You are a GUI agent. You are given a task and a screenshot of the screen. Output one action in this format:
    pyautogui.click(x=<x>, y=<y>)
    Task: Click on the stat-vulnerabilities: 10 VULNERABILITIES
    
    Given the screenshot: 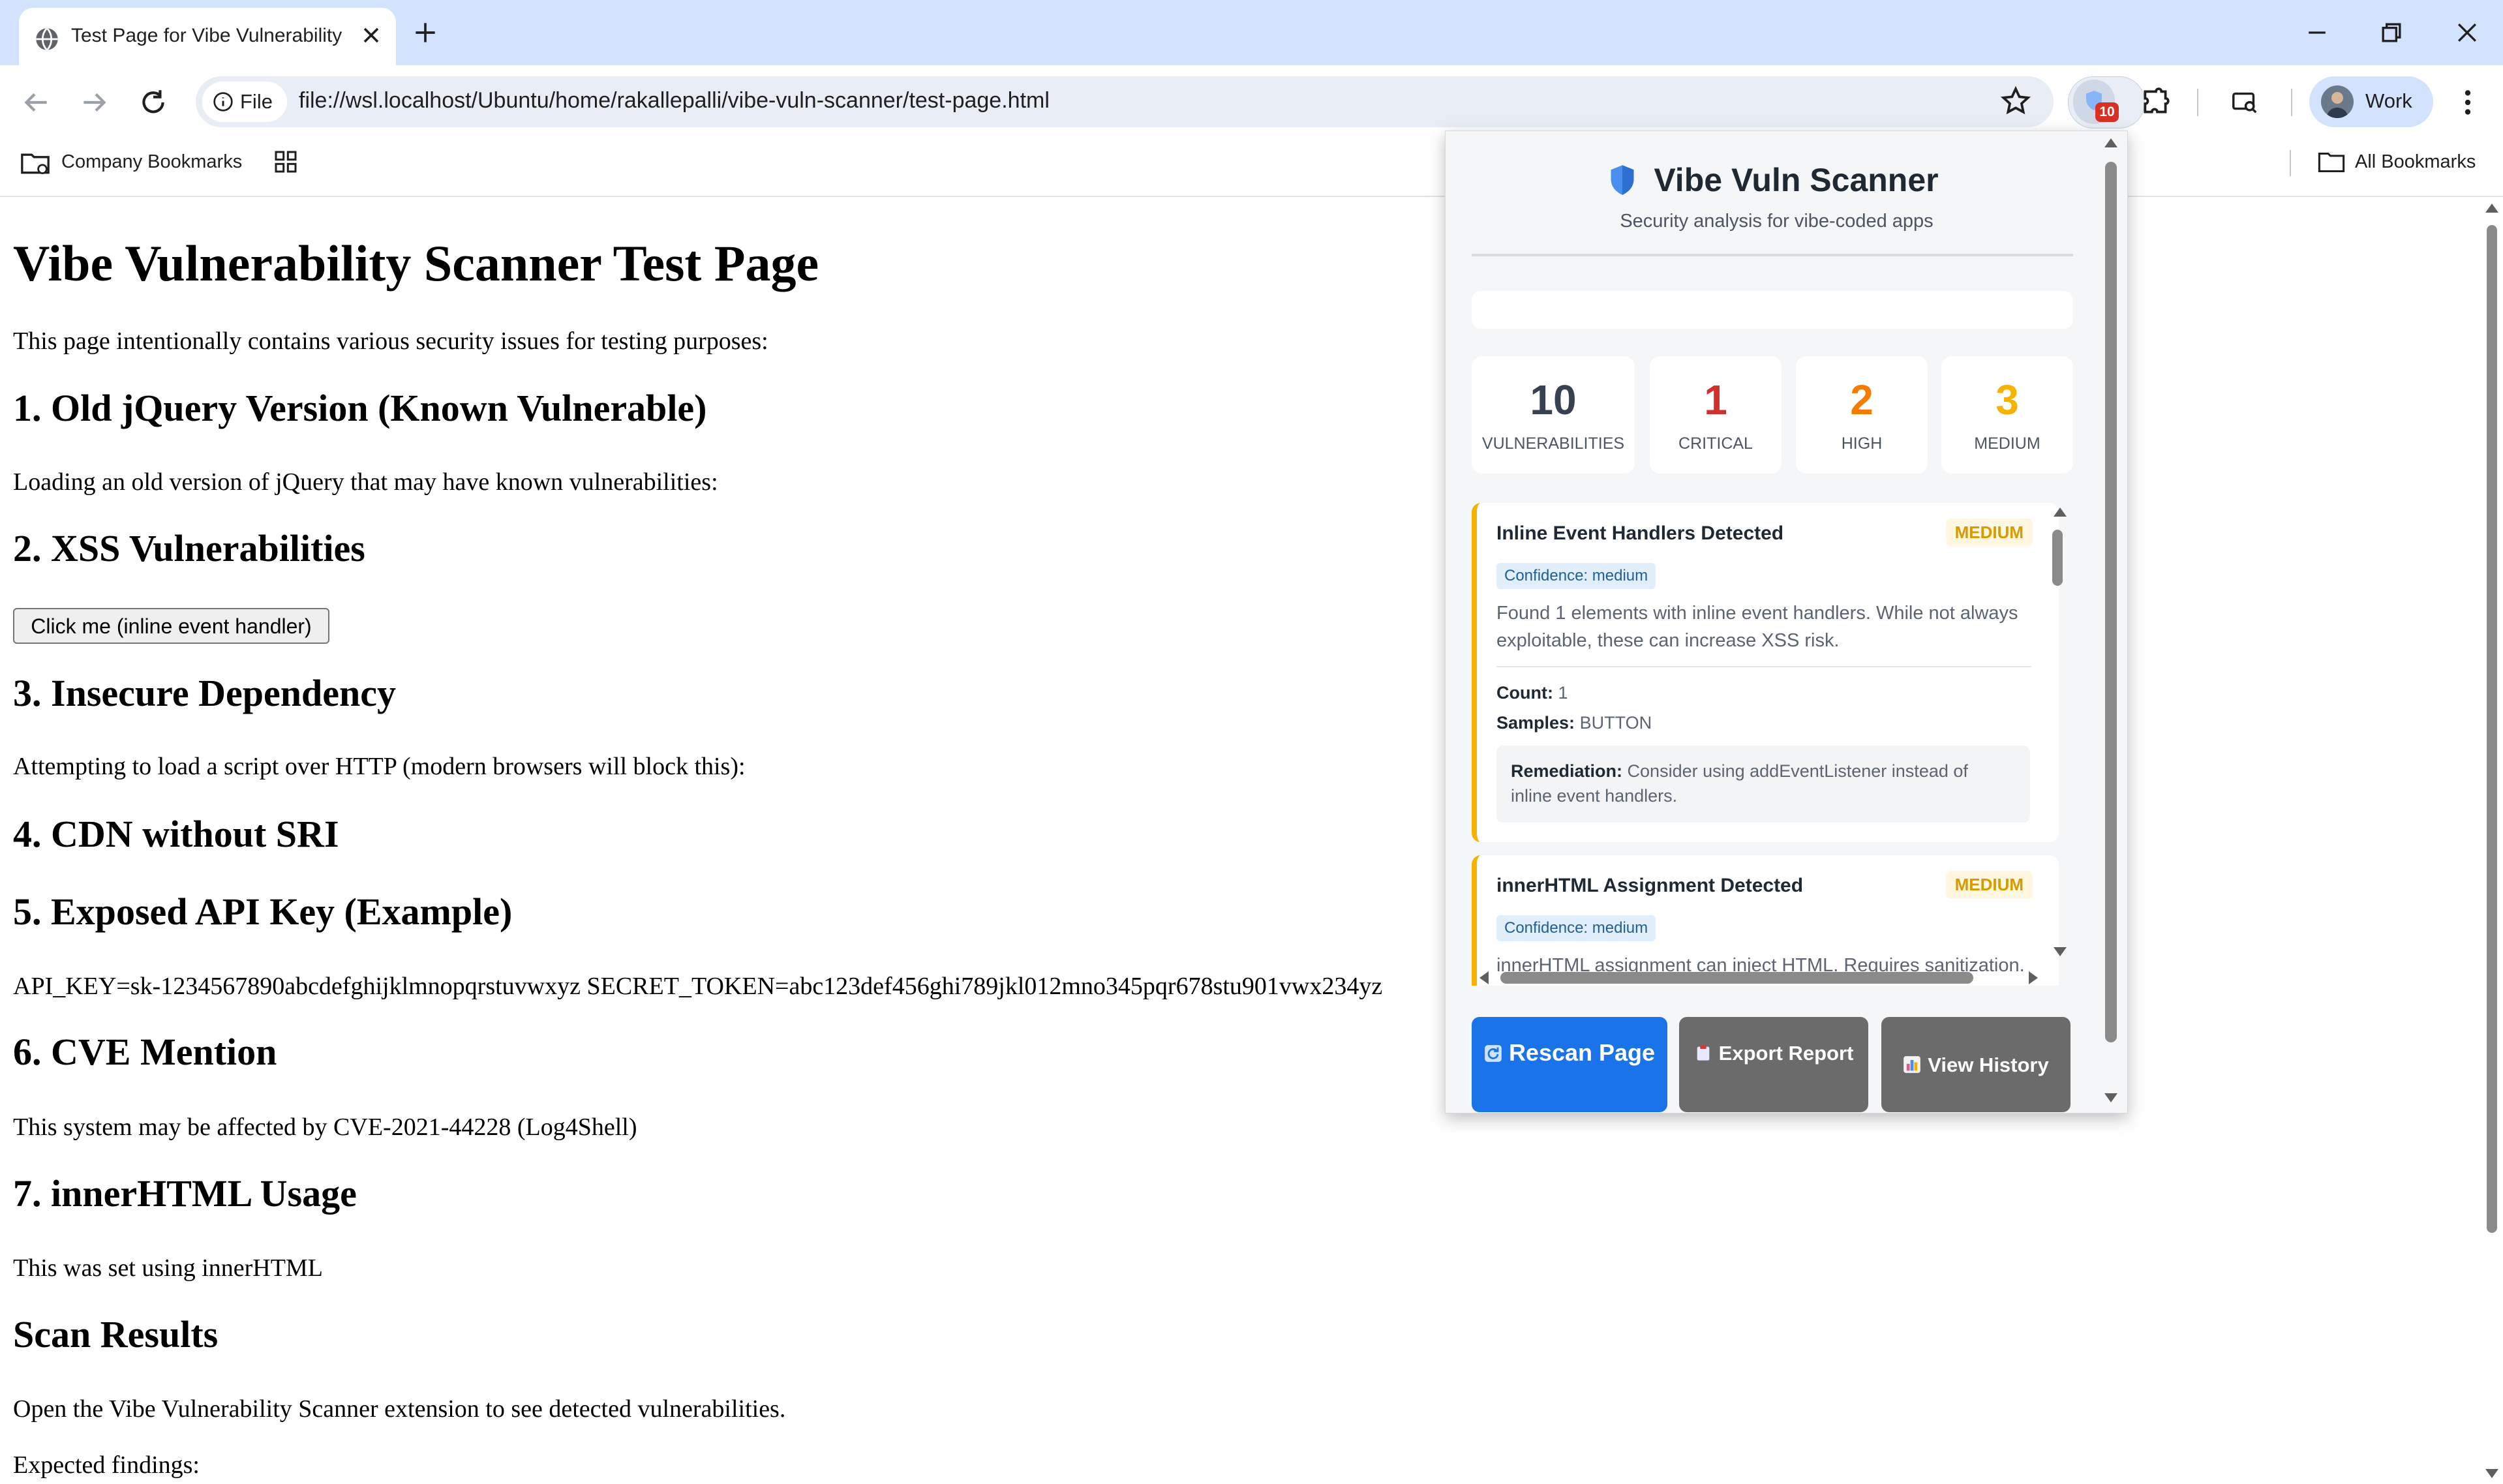 What is the action you would take?
    pyautogui.click(x=1553, y=415)
    